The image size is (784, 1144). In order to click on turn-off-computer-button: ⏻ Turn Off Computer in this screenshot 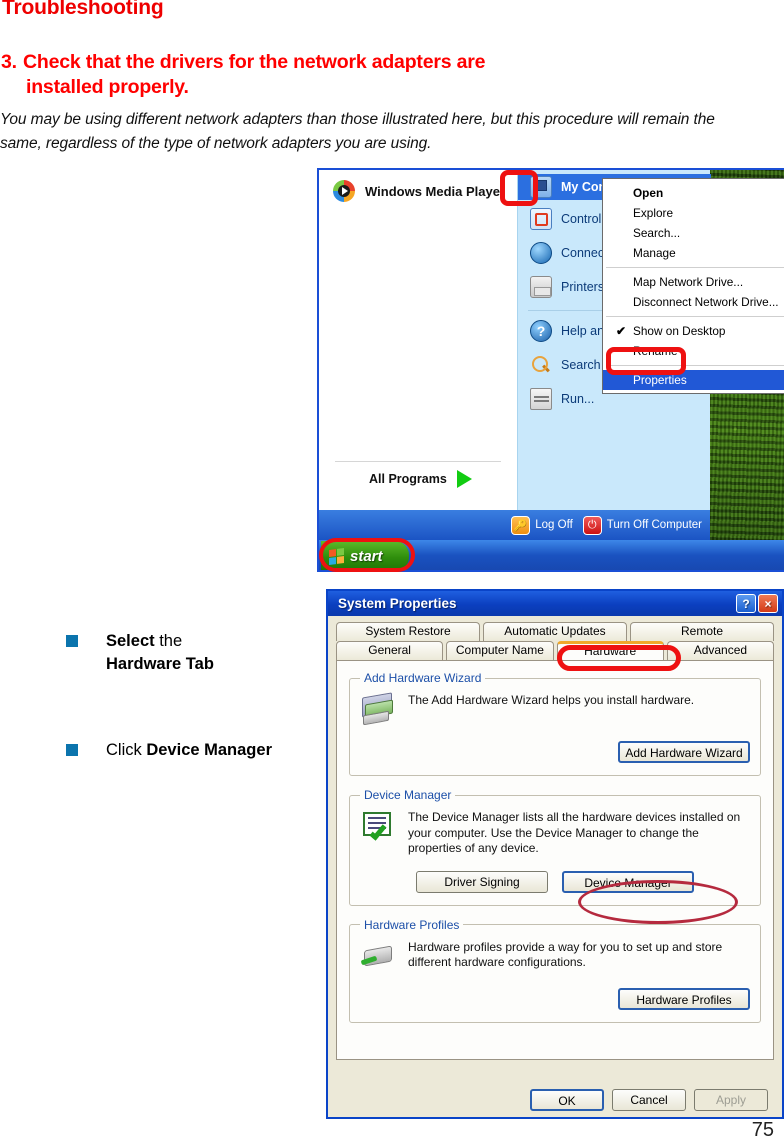, I will do `click(642, 525)`.